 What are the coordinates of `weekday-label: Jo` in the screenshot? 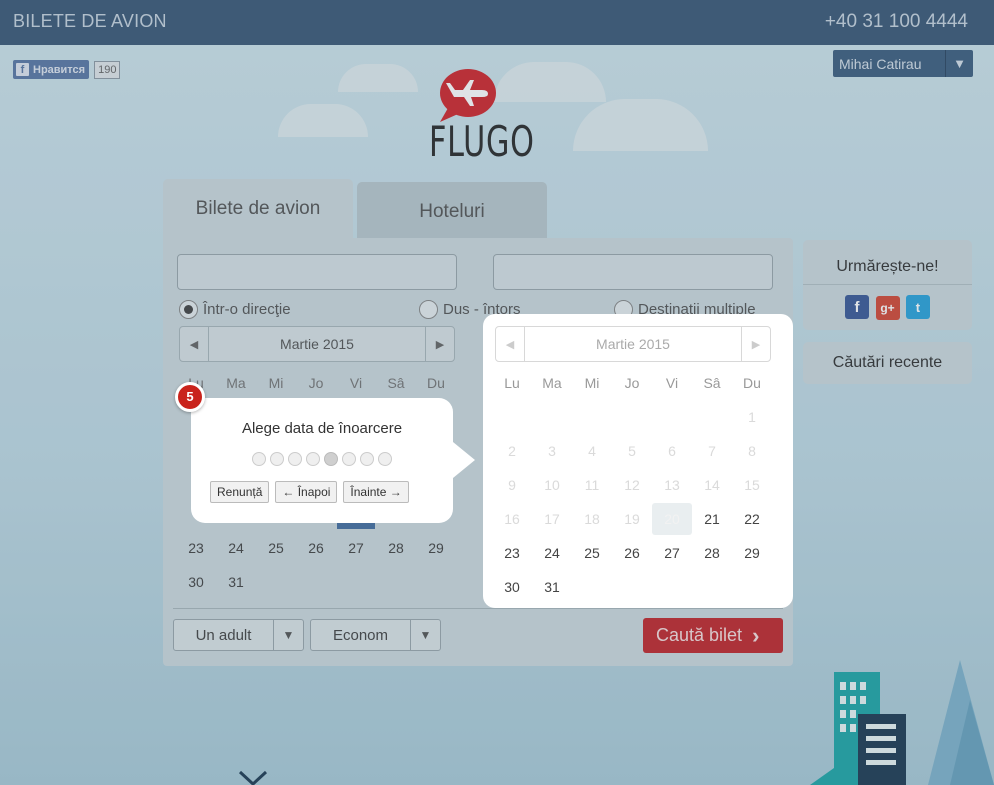 It's located at (632, 383).